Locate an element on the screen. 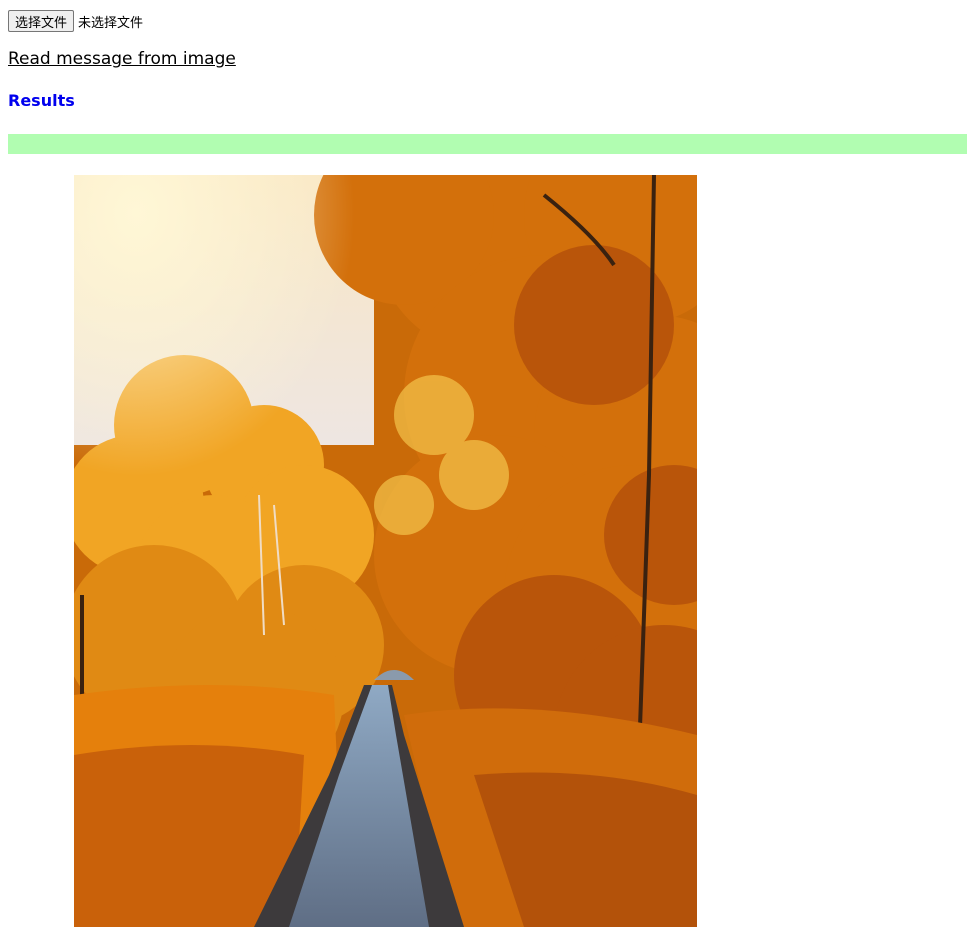  file-input: 选择文件 未选择文件 is located at coordinates (75, 21).